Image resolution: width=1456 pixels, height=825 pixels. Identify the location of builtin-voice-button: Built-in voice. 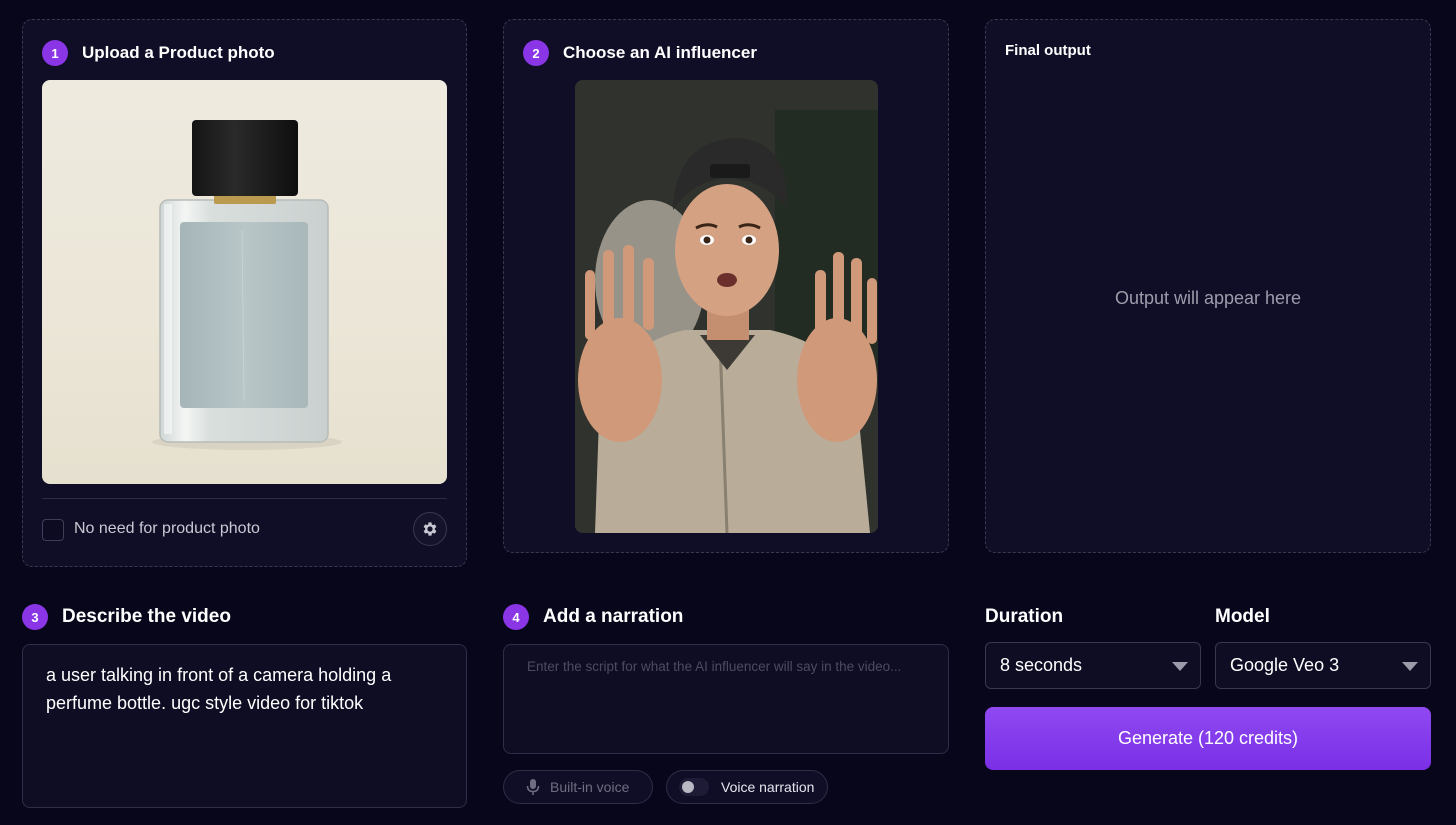
(578, 787).